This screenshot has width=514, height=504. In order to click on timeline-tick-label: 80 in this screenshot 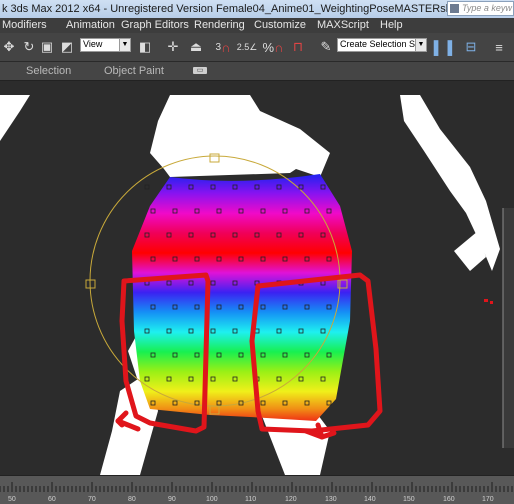, I will do `click(132, 499)`.